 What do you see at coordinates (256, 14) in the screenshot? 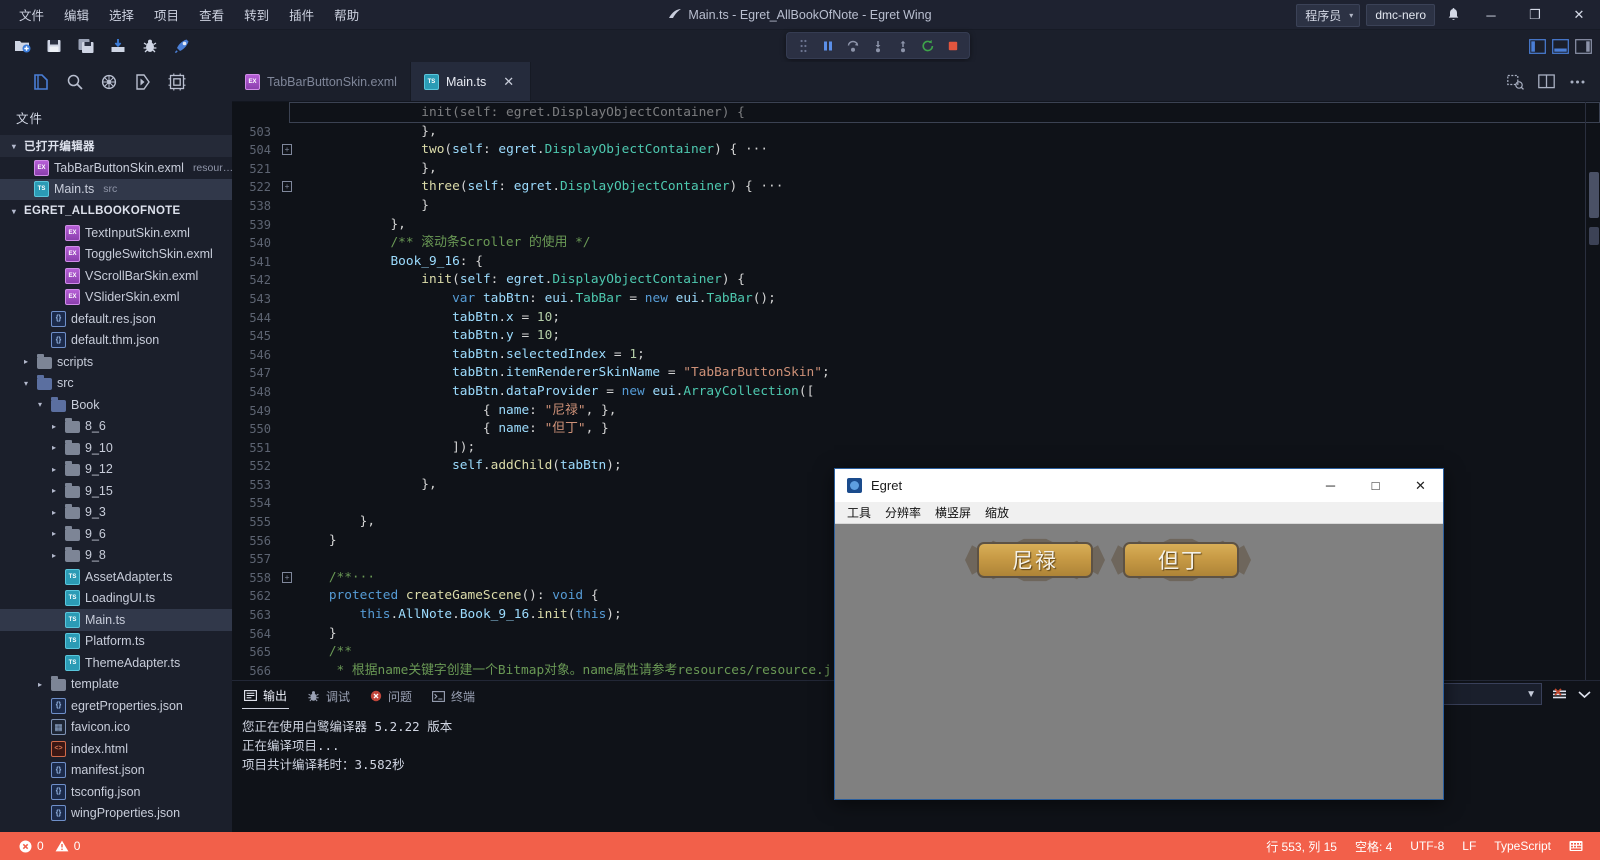
I see `menu-goto: 转到` at bounding box center [256, 14].